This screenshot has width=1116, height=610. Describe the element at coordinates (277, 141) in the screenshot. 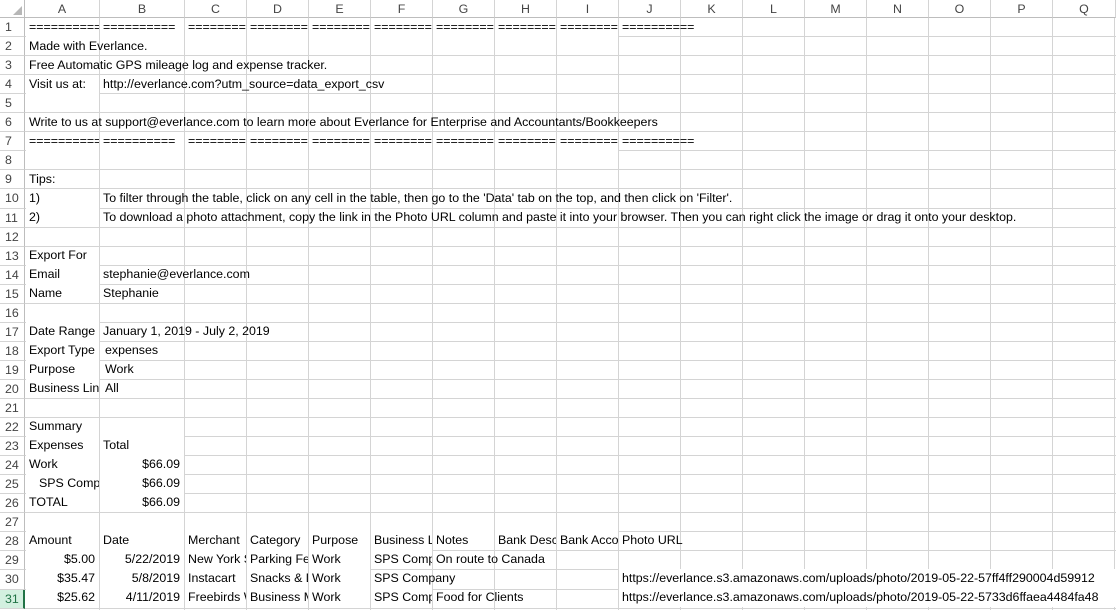

I see `cell-d7: ==========` at that location.